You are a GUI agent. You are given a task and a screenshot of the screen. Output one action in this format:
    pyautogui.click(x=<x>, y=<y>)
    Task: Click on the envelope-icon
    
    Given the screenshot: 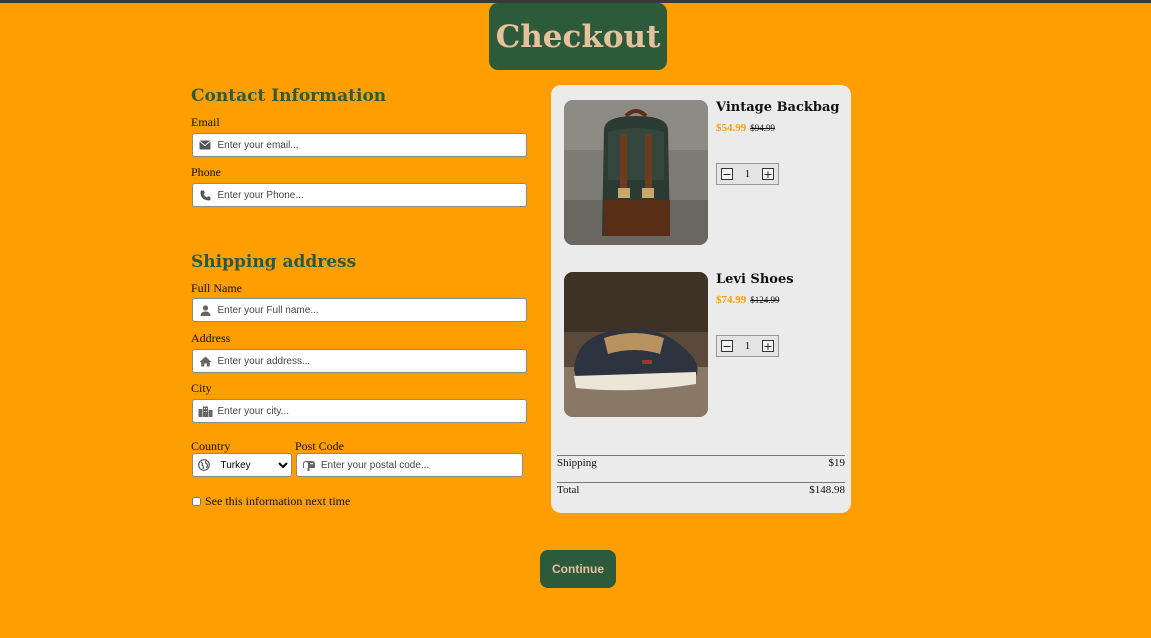 What is the action you would take?
    pyautogui.click(x=205, y=145)
    